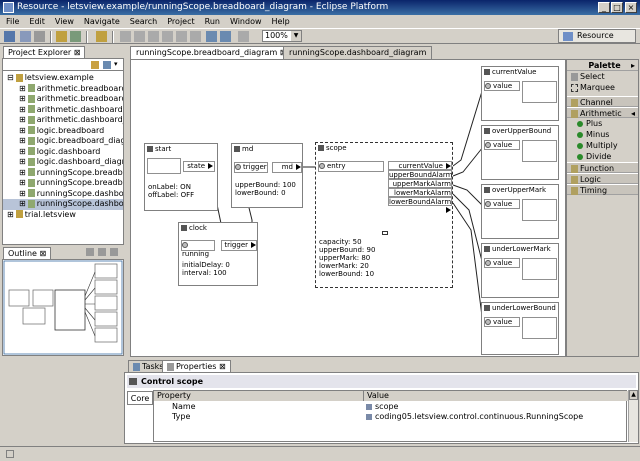 The height and width of the screenshot is (461, 640). I want to click on node-over-upper-bound: overUpperBound value, so click(520, 152).